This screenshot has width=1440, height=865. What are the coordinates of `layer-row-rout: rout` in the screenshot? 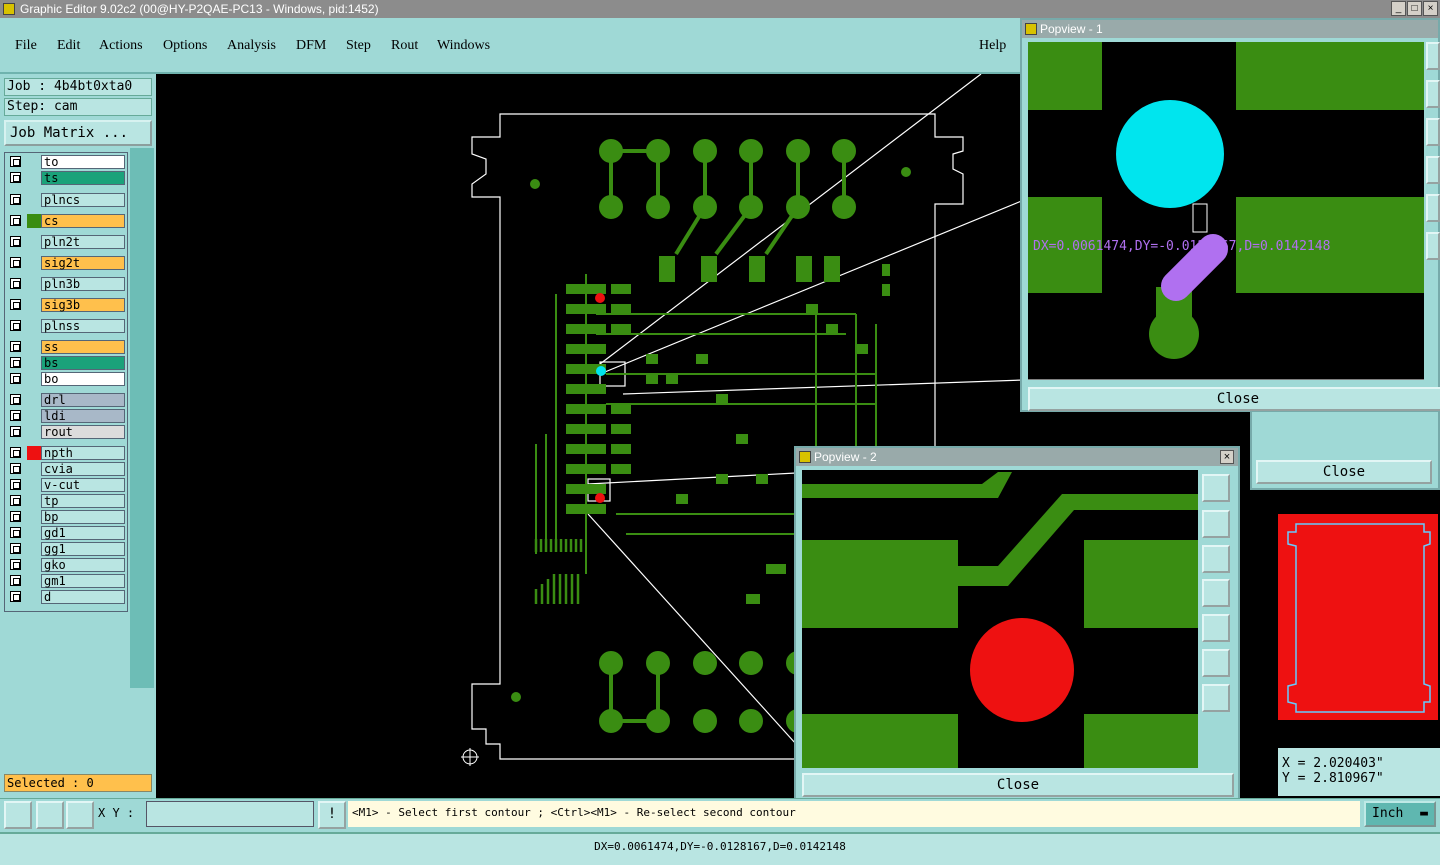 It's located at (67, 432).